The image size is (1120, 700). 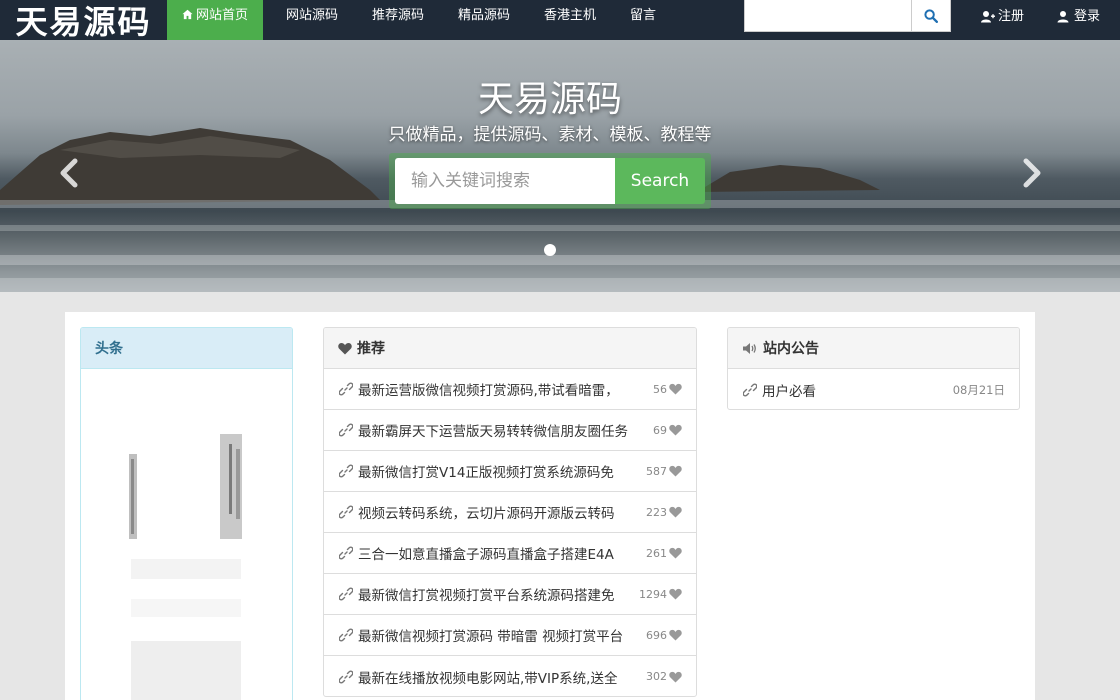 What do you see at coordinates (660, 389) in the screenshot?
I see `list-item-count: 56` at bounding box center [660, 389].